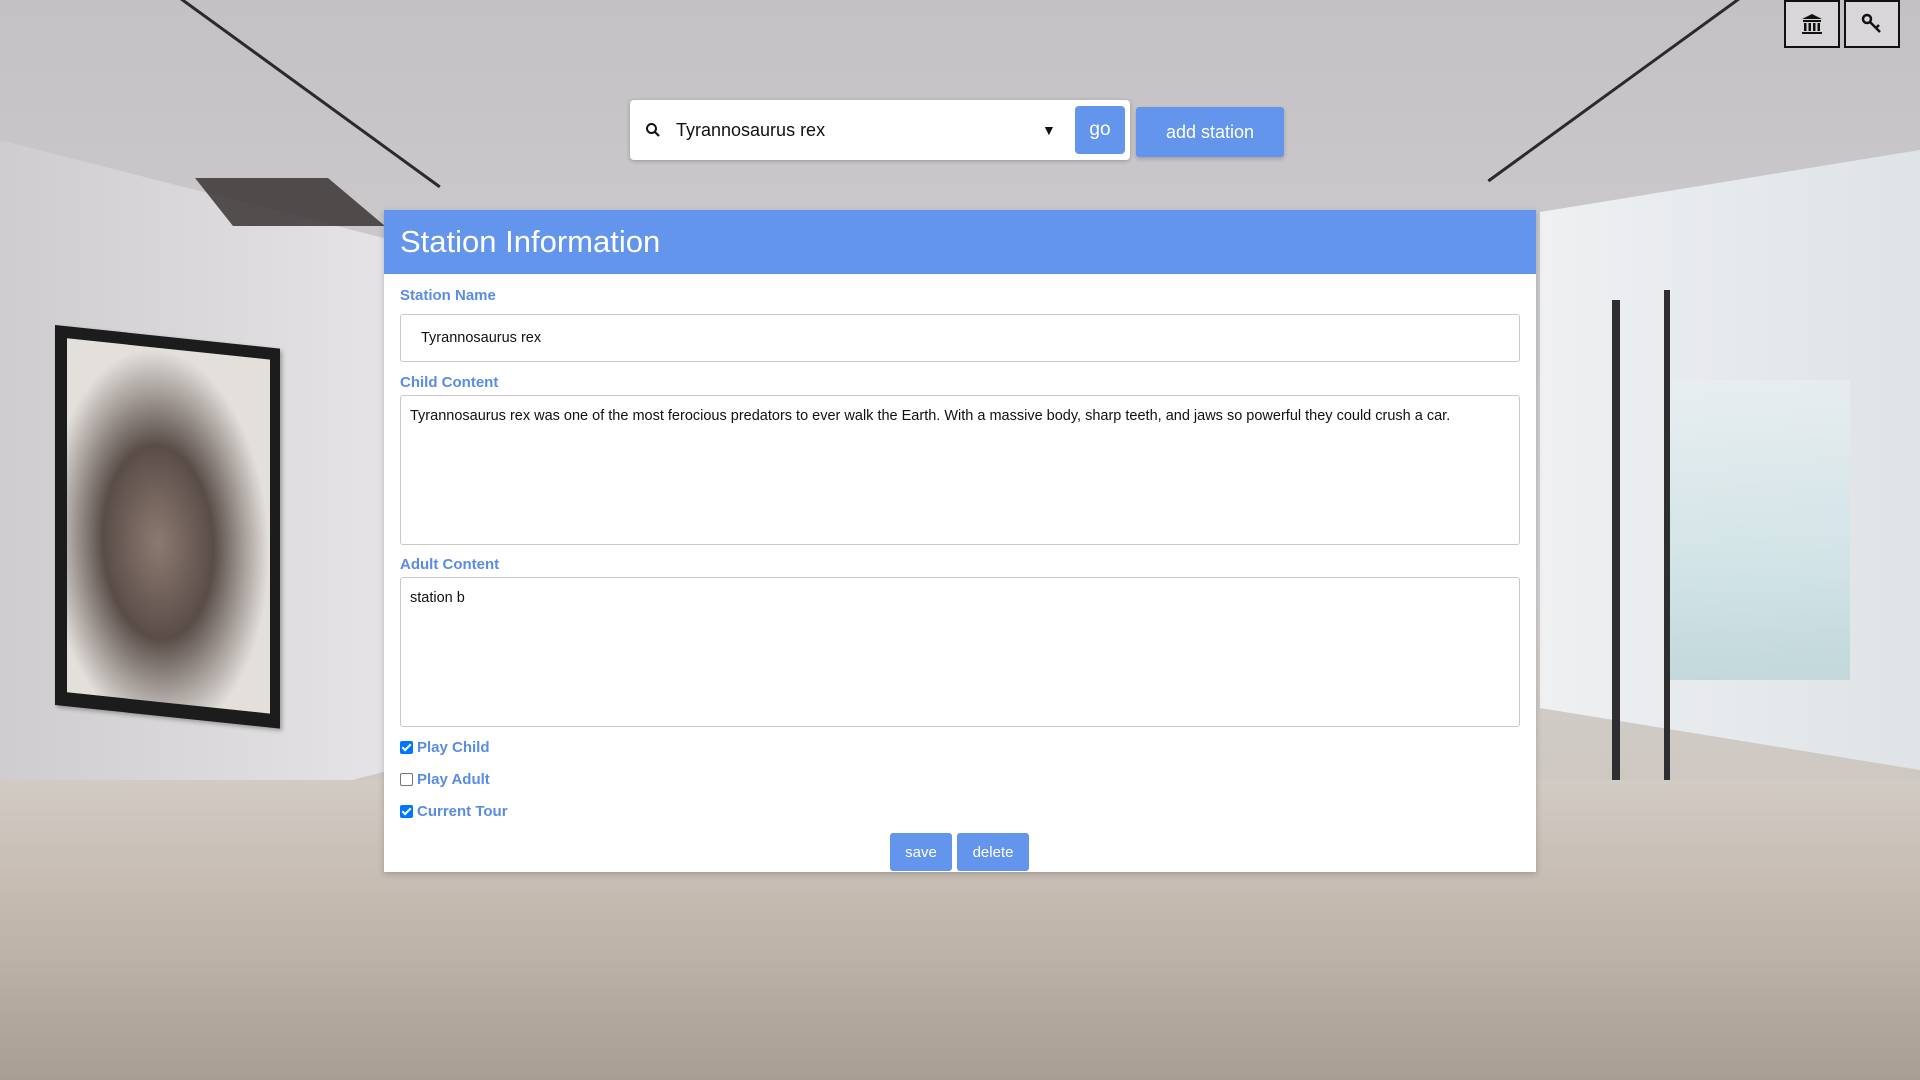 This screenshot has width=1920, height=1080. I want to click on ceiling-line-right, so click(1613, 91).